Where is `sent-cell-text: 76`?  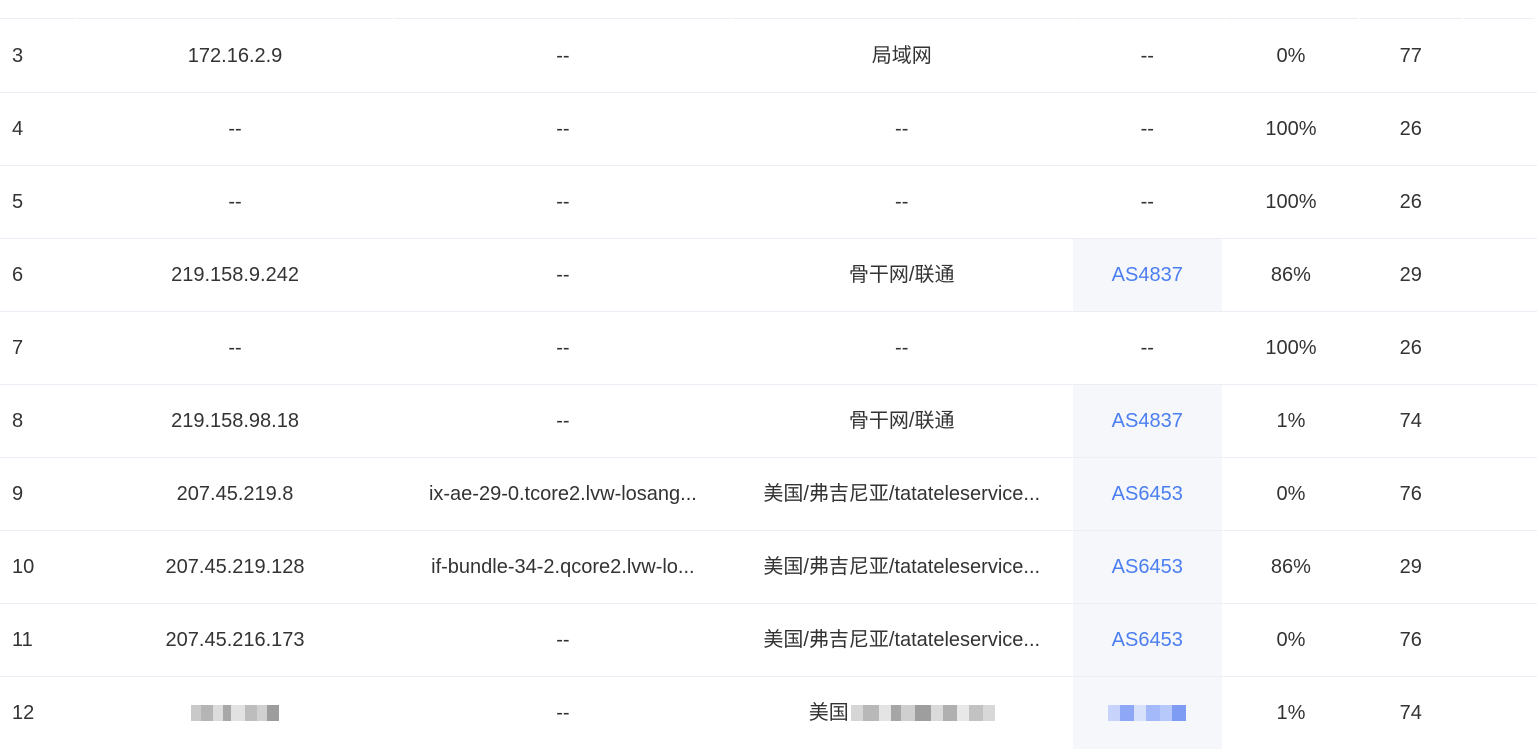
sent-cell-text: 76 is located at coordinates (1410, 494).